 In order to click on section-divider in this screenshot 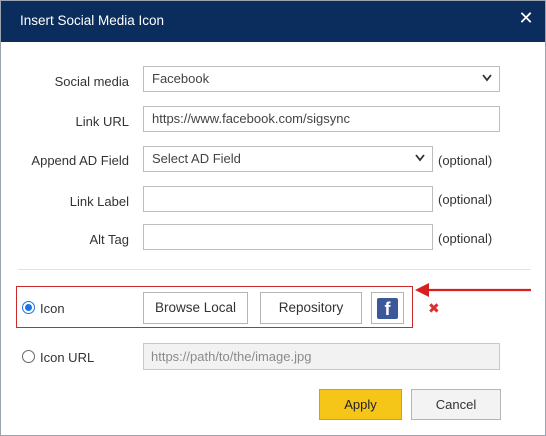, I will do `click(274, 269)`.